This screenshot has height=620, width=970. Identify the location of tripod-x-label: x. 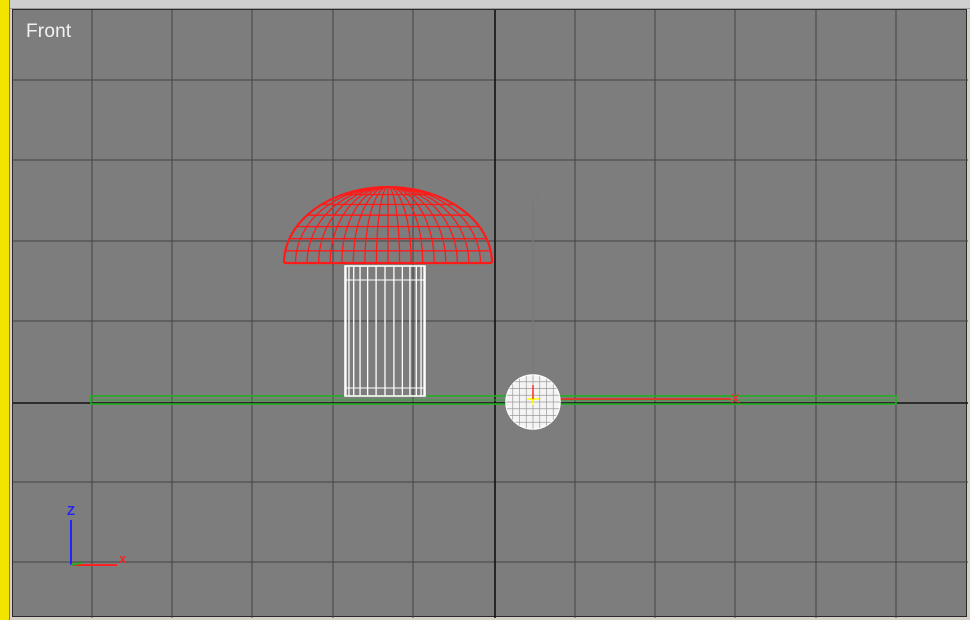
(123, 558).